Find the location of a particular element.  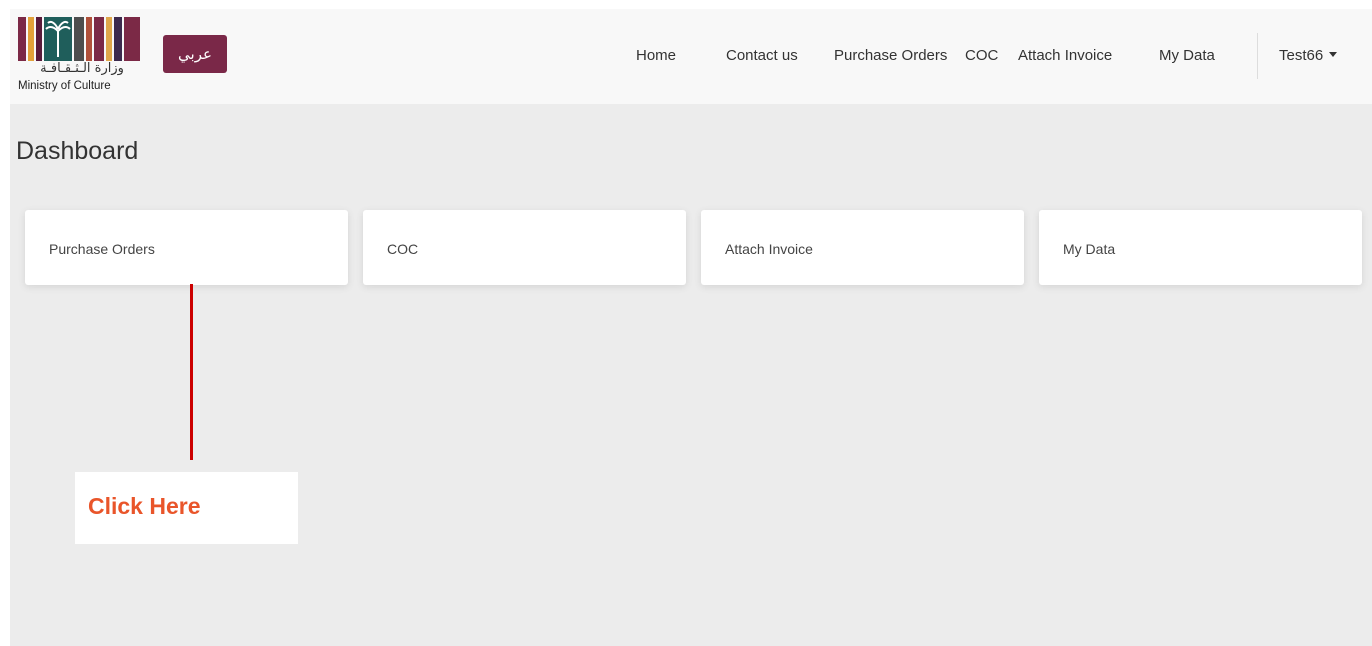

annotation-callout: Click Here is located at coordinates (186, 508).